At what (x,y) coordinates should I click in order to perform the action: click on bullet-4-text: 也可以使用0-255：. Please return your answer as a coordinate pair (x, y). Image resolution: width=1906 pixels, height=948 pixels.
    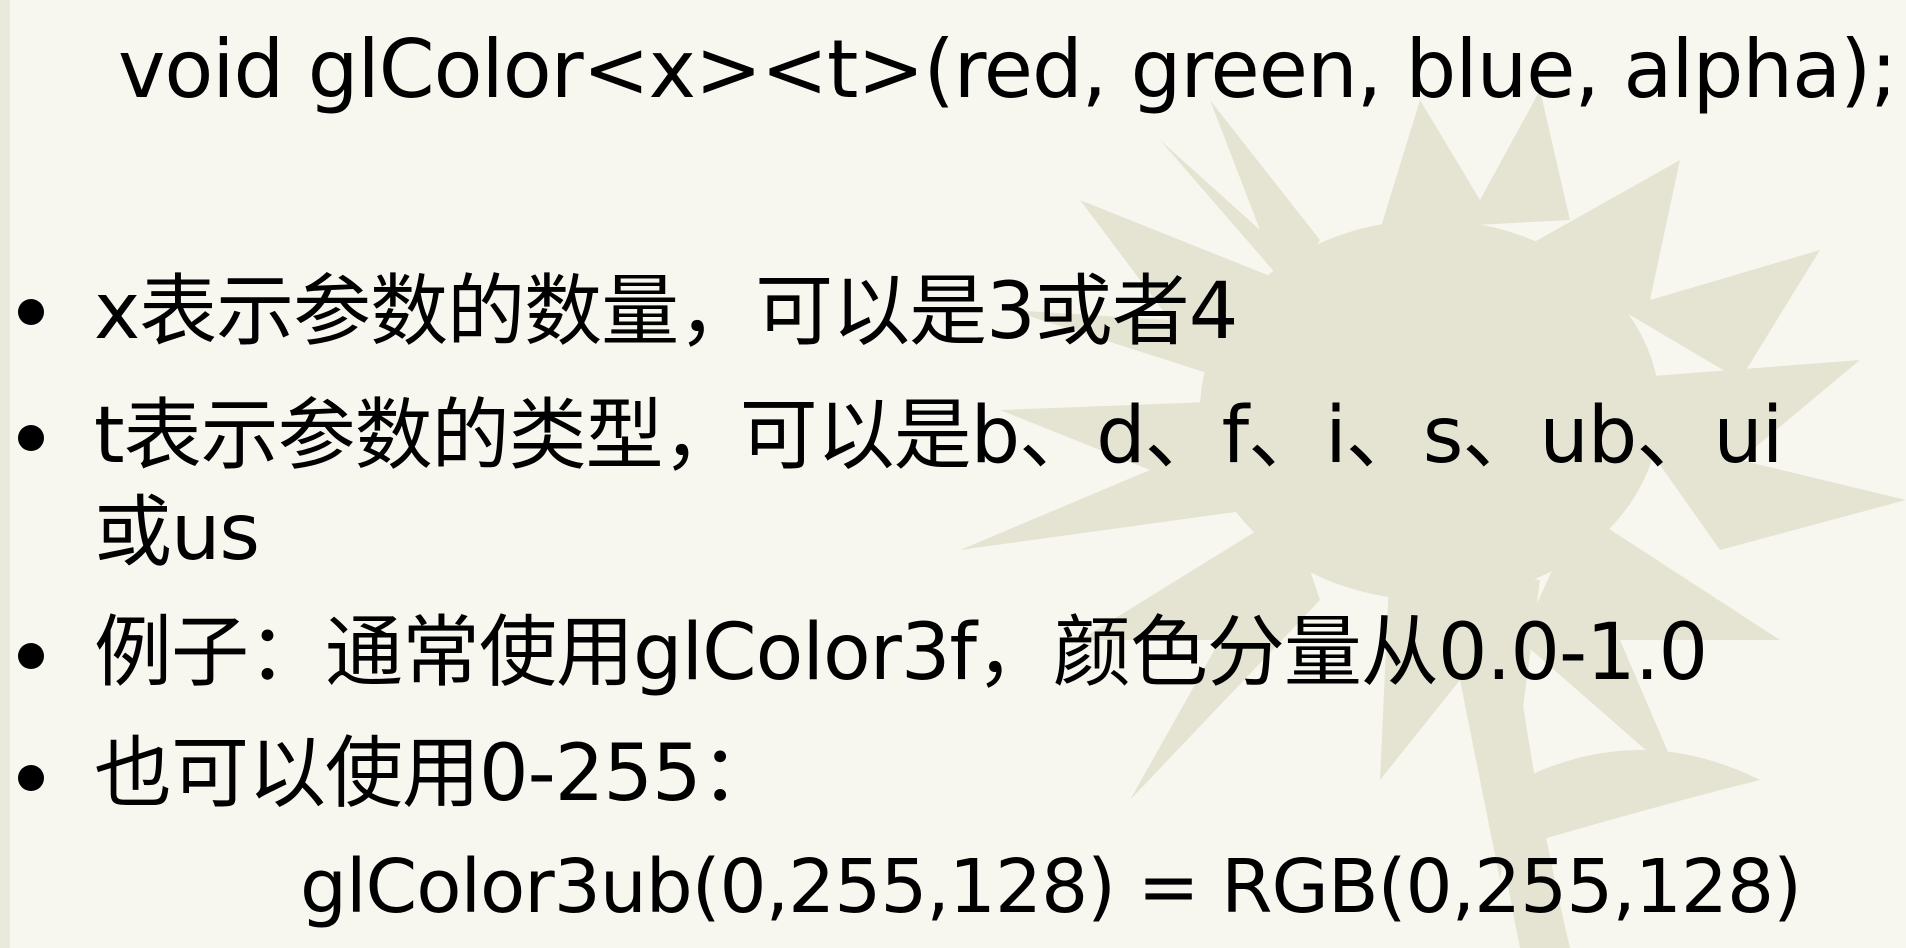
    Looking at the image, I should click on (436, 774).